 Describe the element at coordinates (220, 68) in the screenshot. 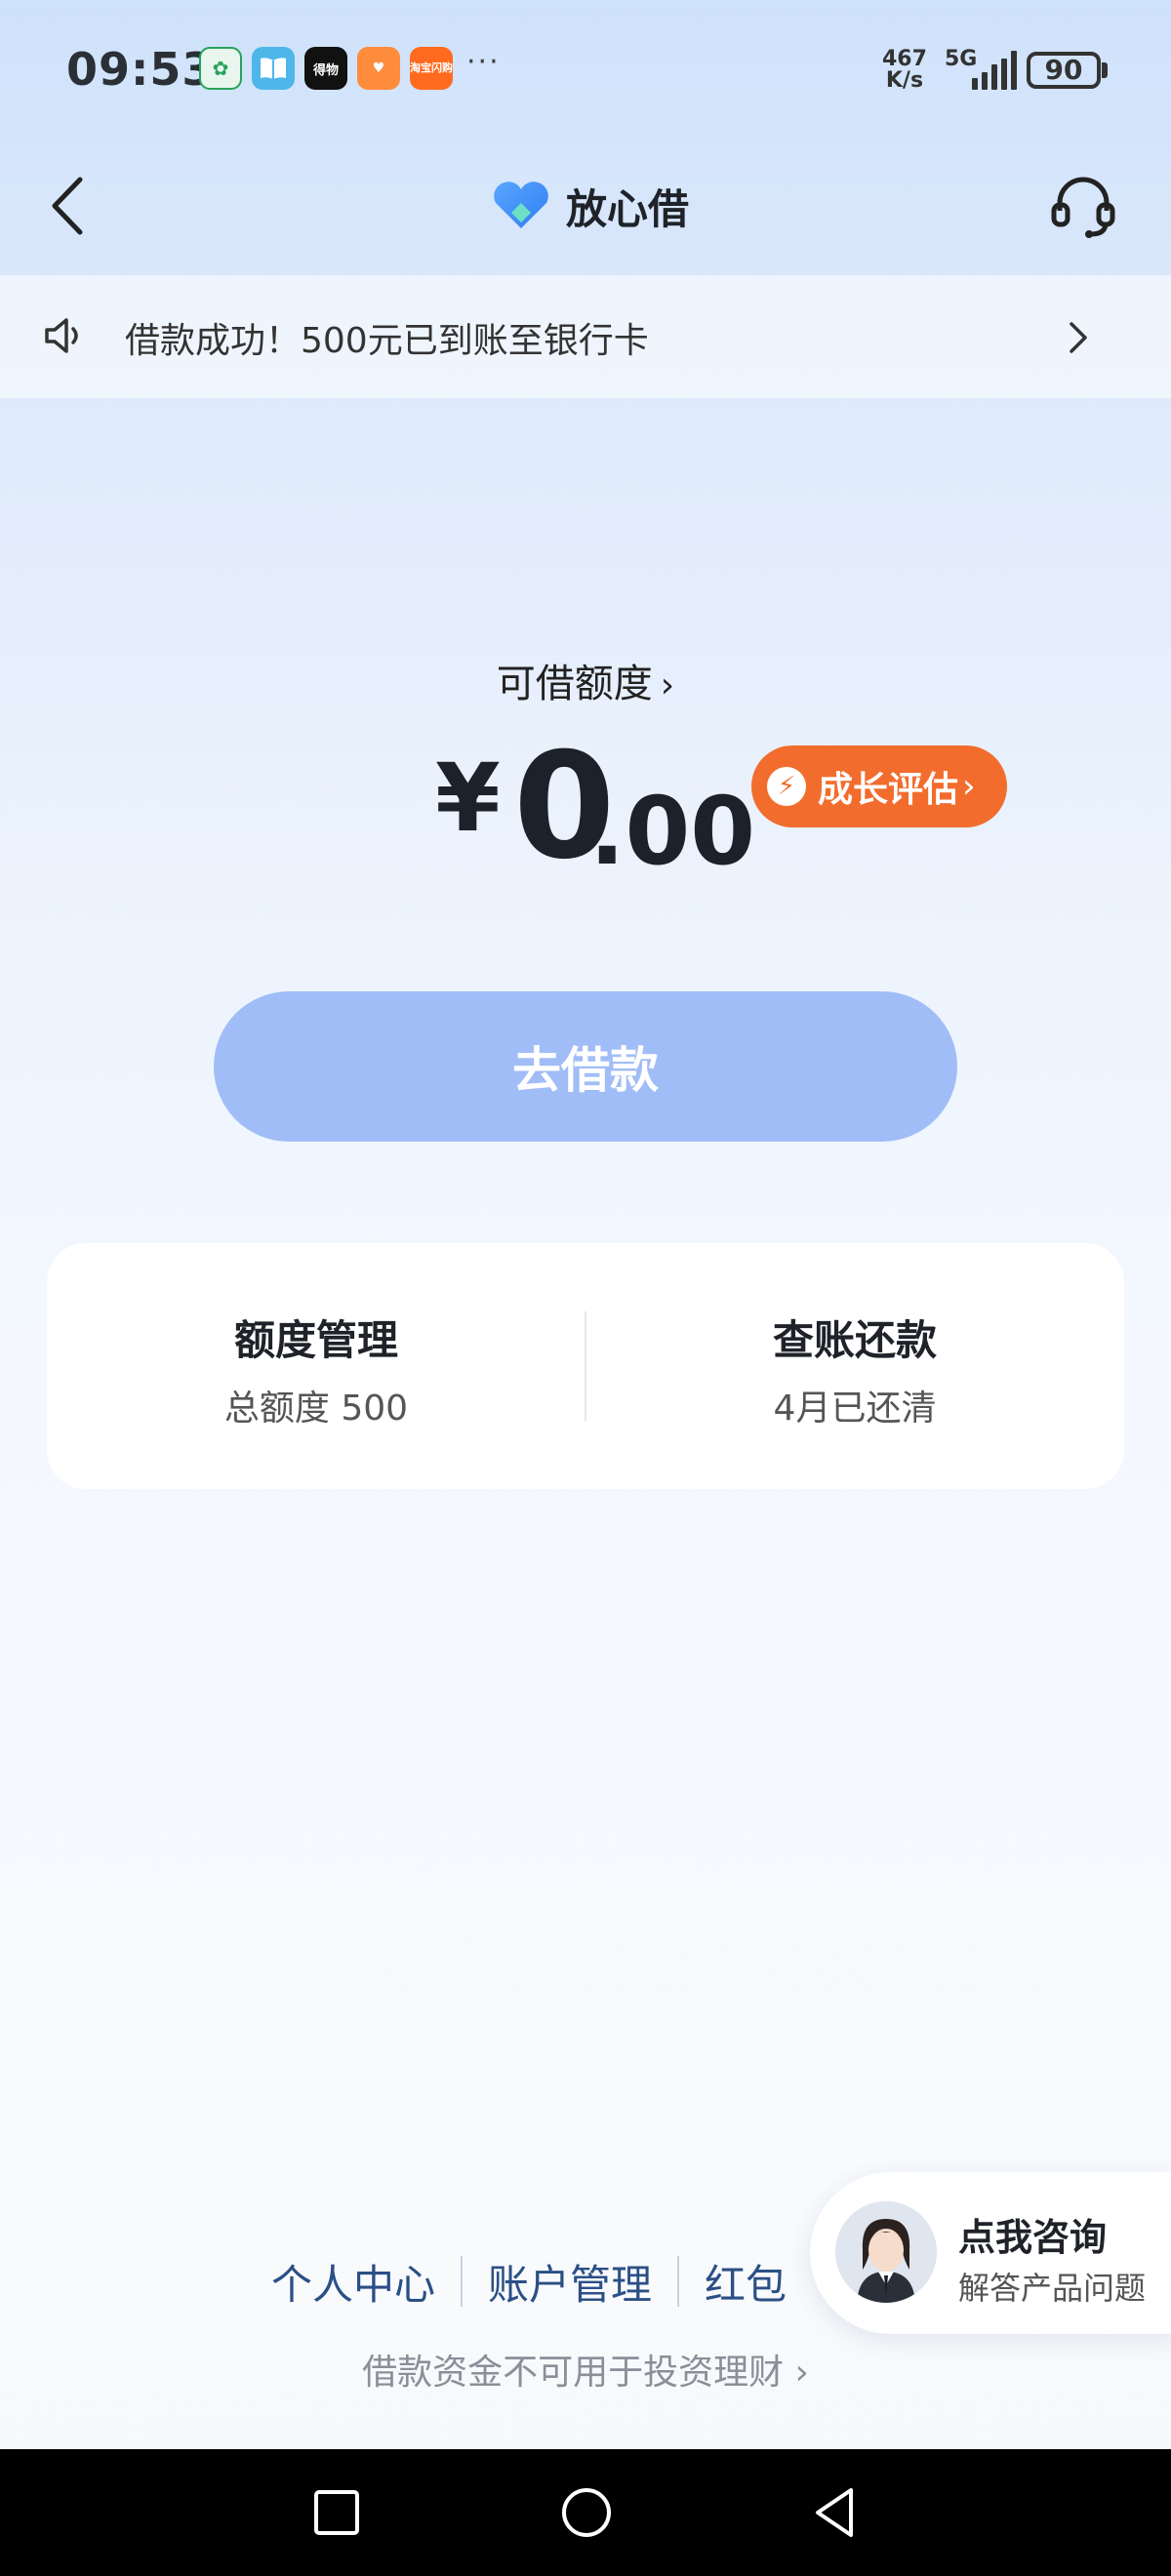

I see `green-app-icon: ✿` at that location.